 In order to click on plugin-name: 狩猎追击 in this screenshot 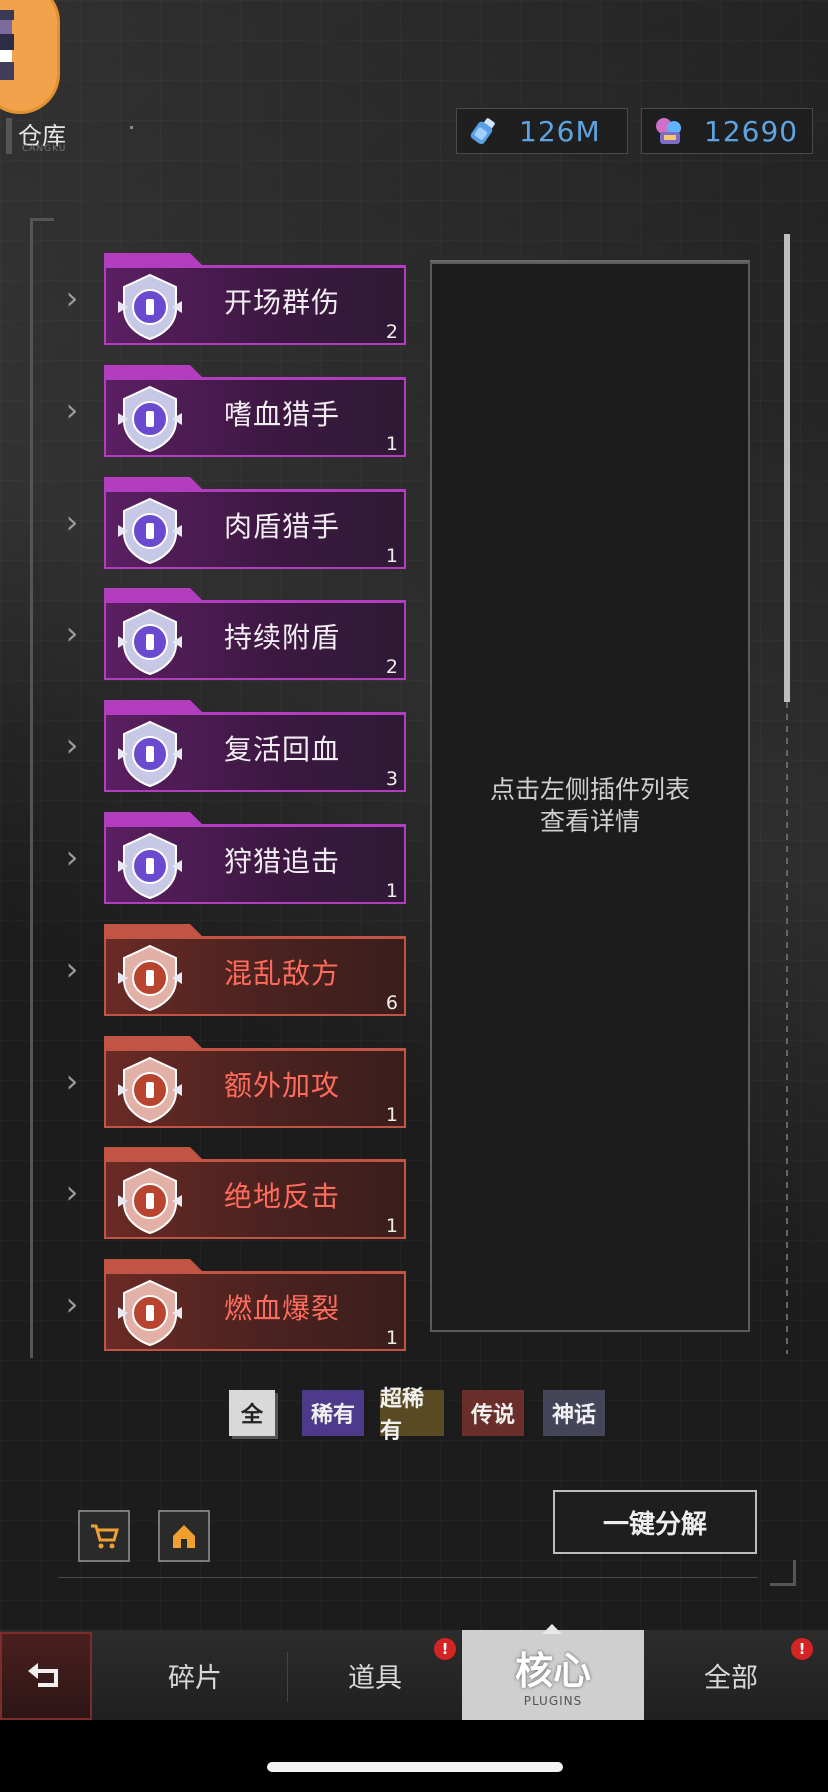, I will do `click(282, 861)`.